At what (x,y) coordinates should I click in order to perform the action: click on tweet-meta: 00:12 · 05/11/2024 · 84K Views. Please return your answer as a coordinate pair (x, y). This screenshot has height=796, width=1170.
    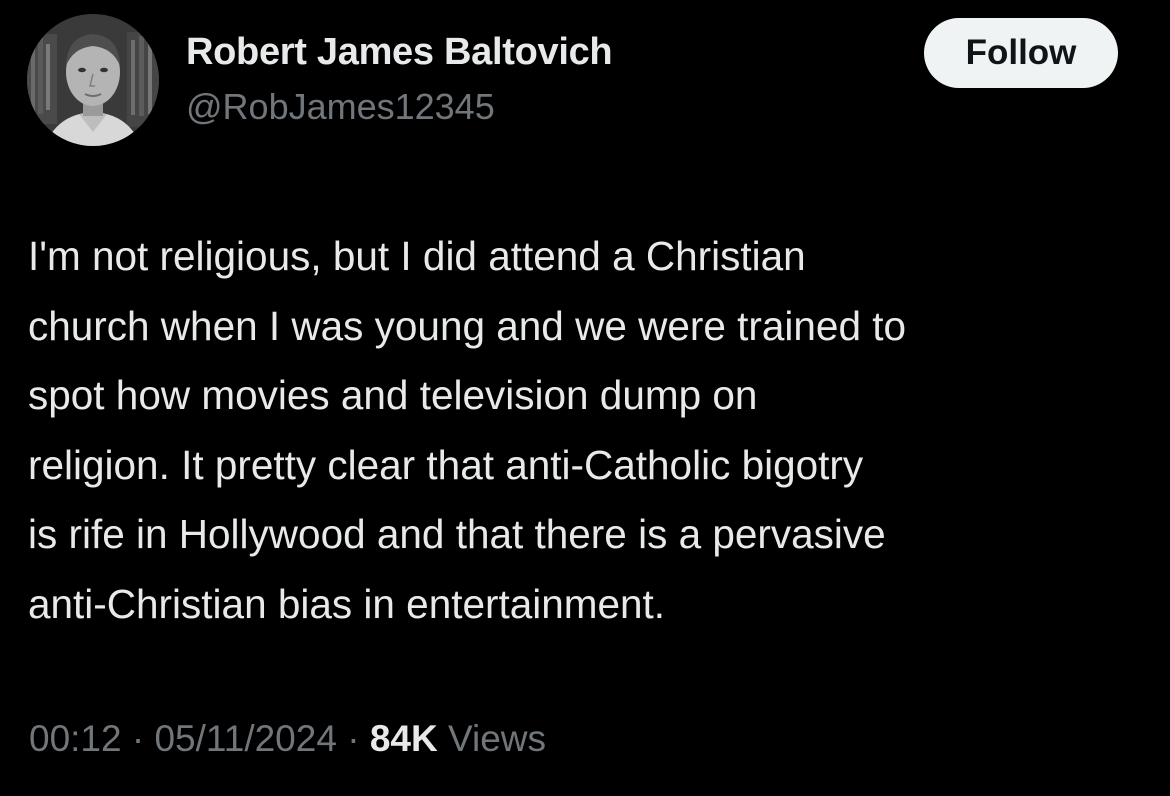
    Looking at the image, I should click on (287, 739).